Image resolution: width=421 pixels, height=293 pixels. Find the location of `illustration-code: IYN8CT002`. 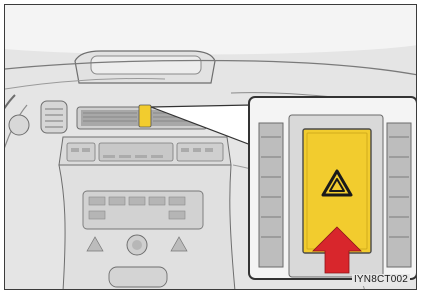

illustration-code: IYN8CT002 is located at coordinates (380, 280).